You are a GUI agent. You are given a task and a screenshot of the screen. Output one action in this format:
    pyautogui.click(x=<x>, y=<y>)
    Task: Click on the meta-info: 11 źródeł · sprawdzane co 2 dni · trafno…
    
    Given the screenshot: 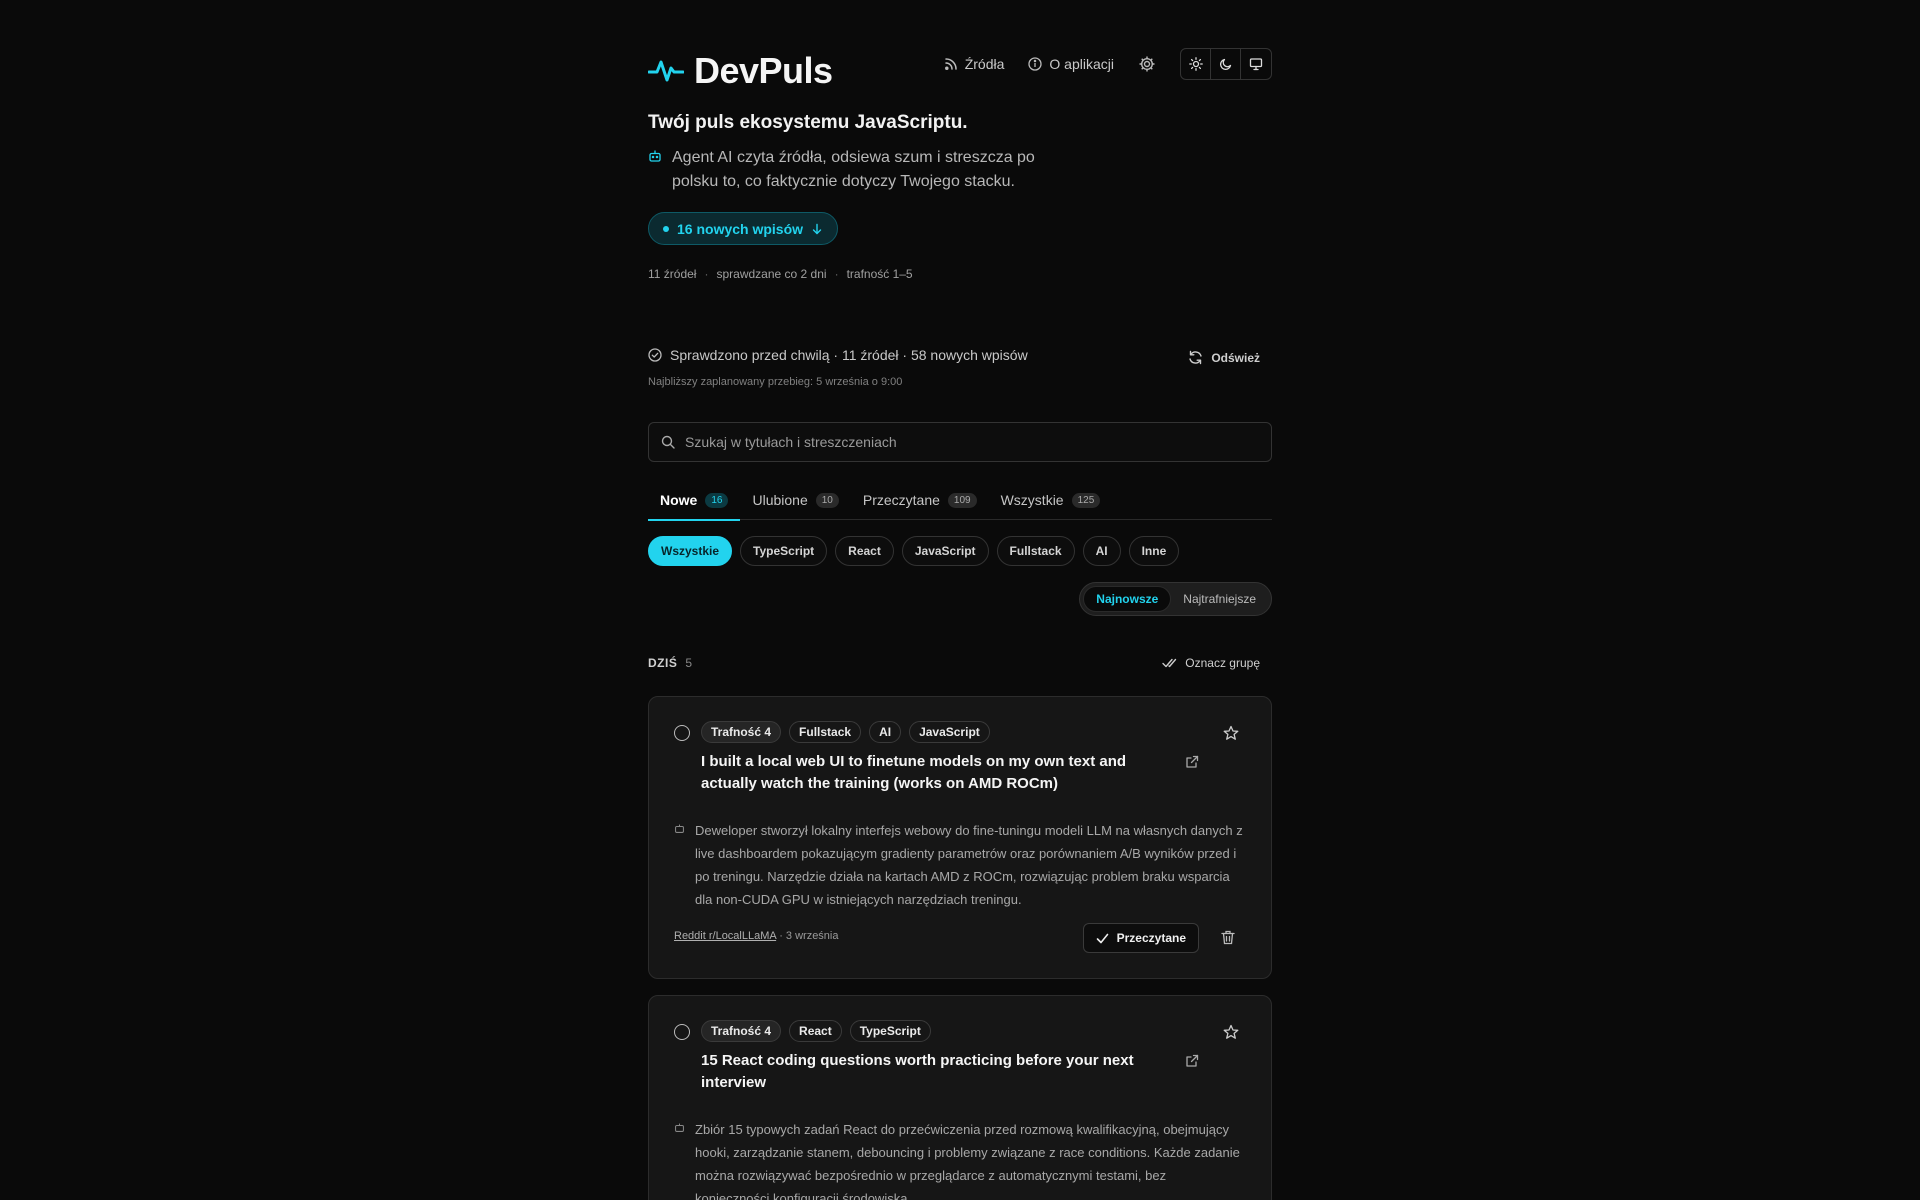 What is the action you would take?
    pyautogui.click(x=780, y=274)
    